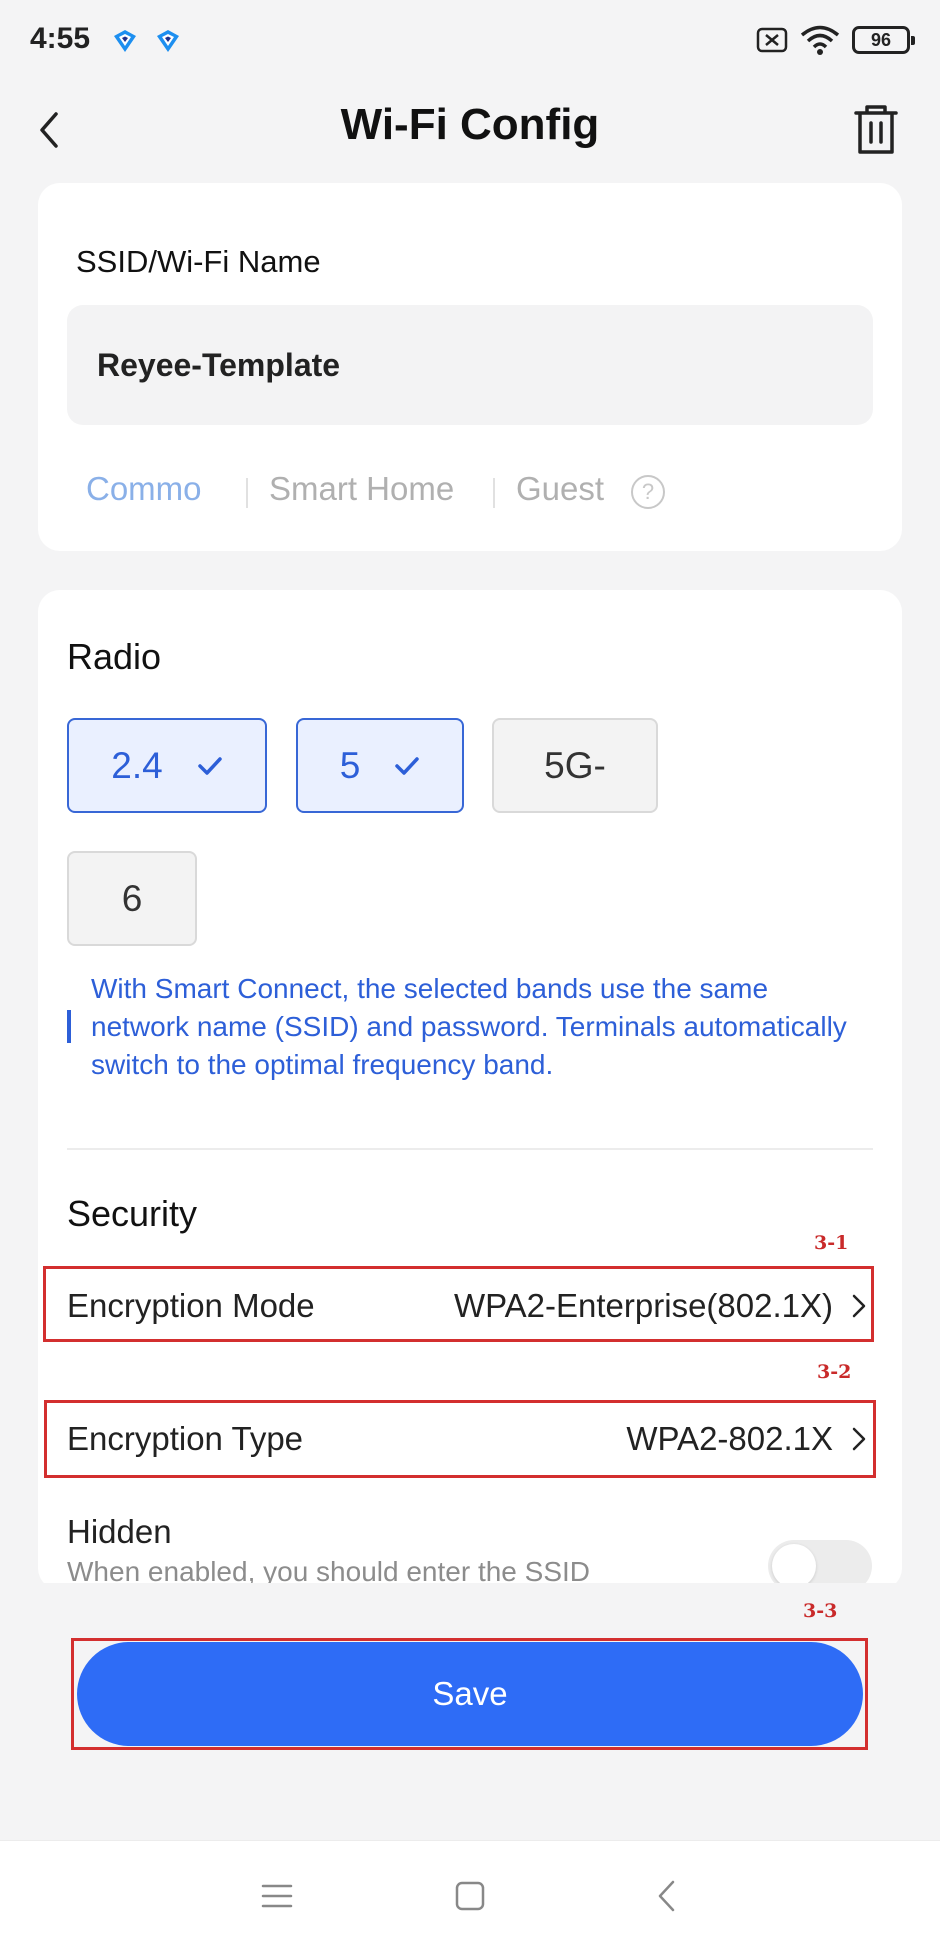 This screenshot has width=940, height=1955. I want to click on security-section-title: Security, so click(132, 1213).